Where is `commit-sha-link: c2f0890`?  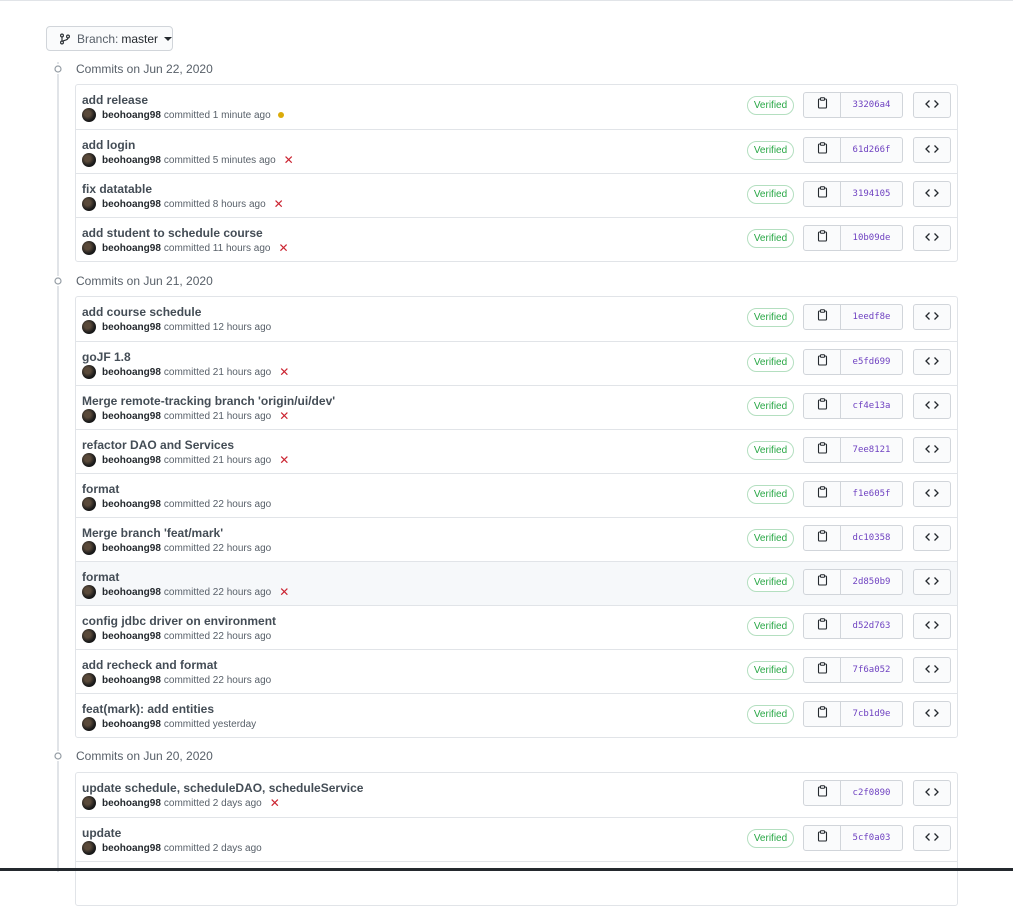 commit-sha-link: c2f0890 is located at coordinates (871, 793).